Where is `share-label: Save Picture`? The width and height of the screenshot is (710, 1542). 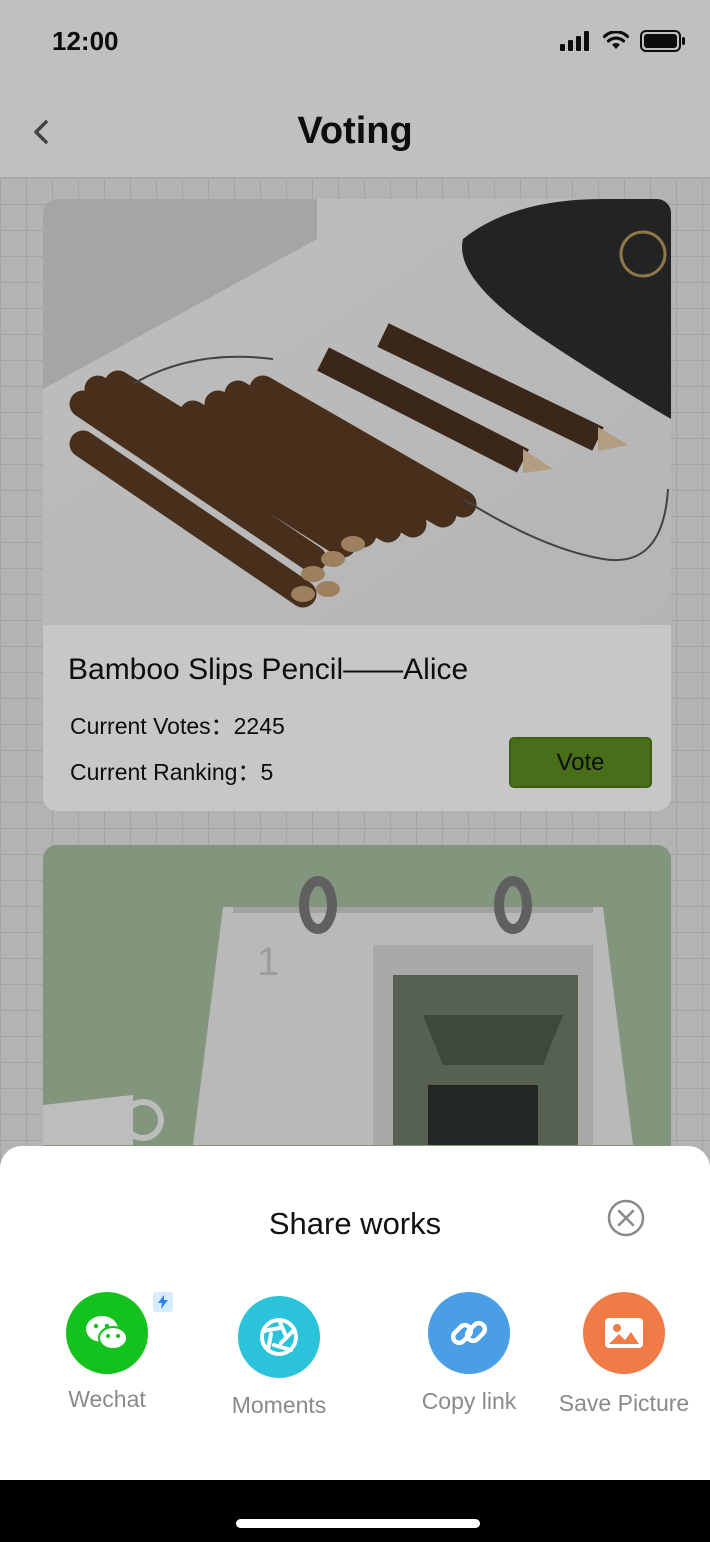 share-label: Save Picture is located at coordinates (624, 1403).